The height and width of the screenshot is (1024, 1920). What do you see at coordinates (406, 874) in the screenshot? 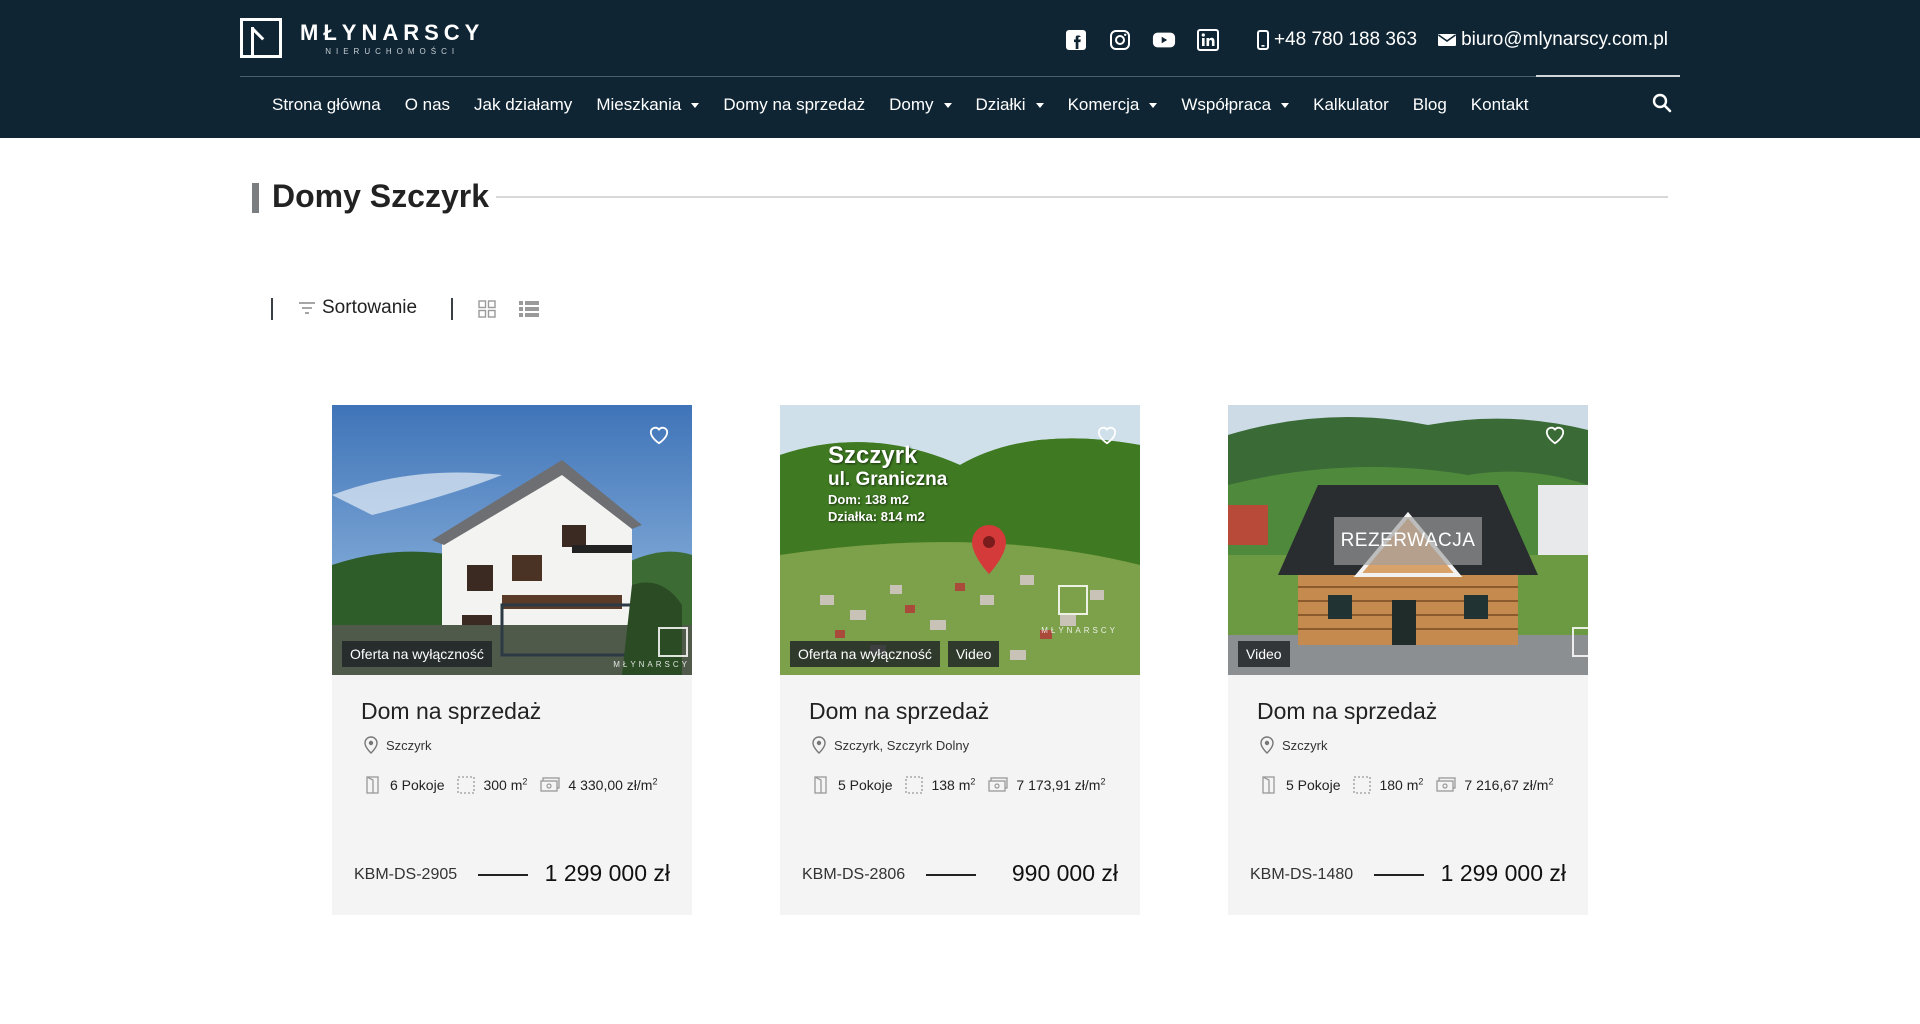
I see `listing-code: KBM-DS-2905` at bounding box center [406, 874].